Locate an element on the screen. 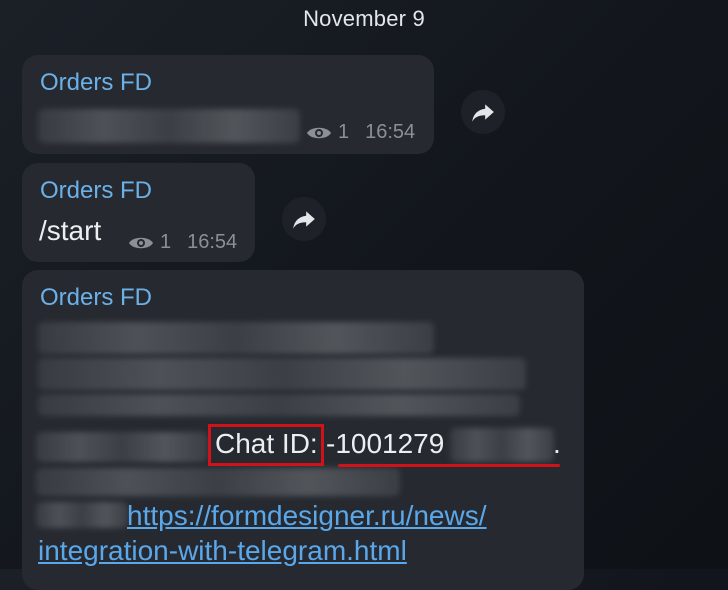 The width and height of the screenshot is (728, 590). integration-link: https://formdesigner.ru/news/ is located at coordinates (307, 516).